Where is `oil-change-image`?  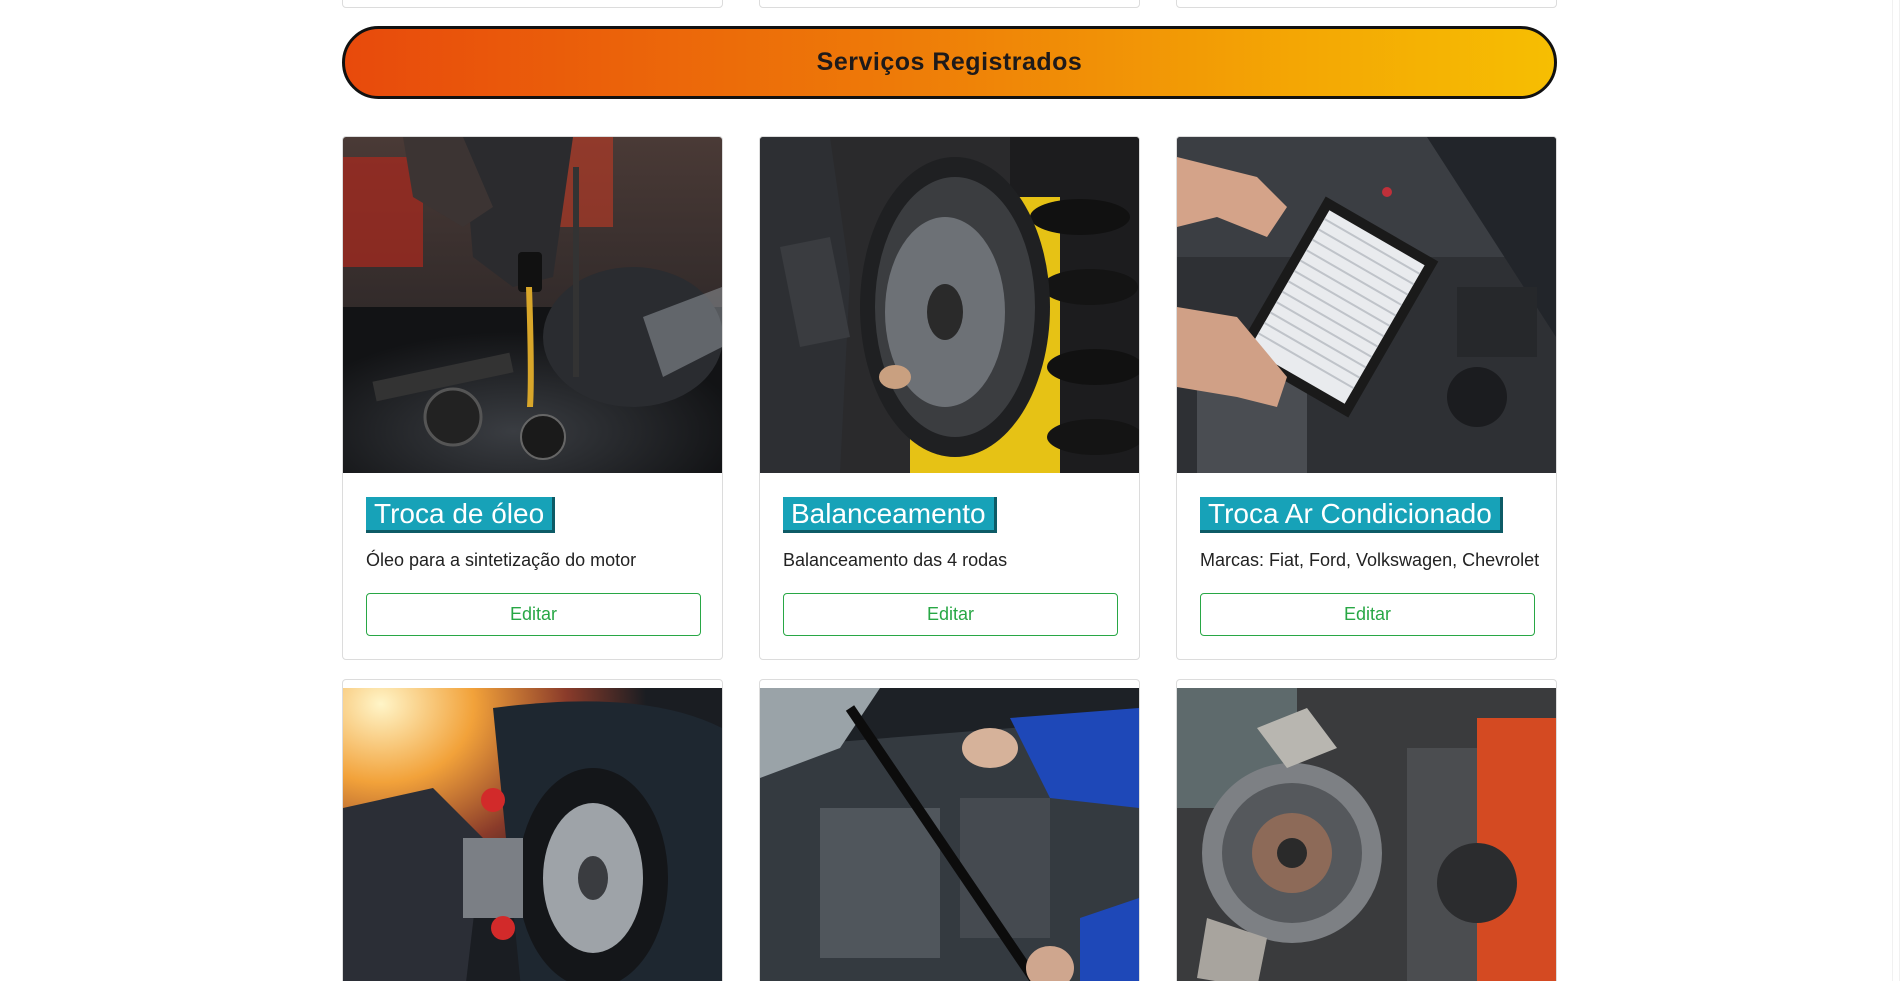 oil-change-image is located at coordinates (532, 305).